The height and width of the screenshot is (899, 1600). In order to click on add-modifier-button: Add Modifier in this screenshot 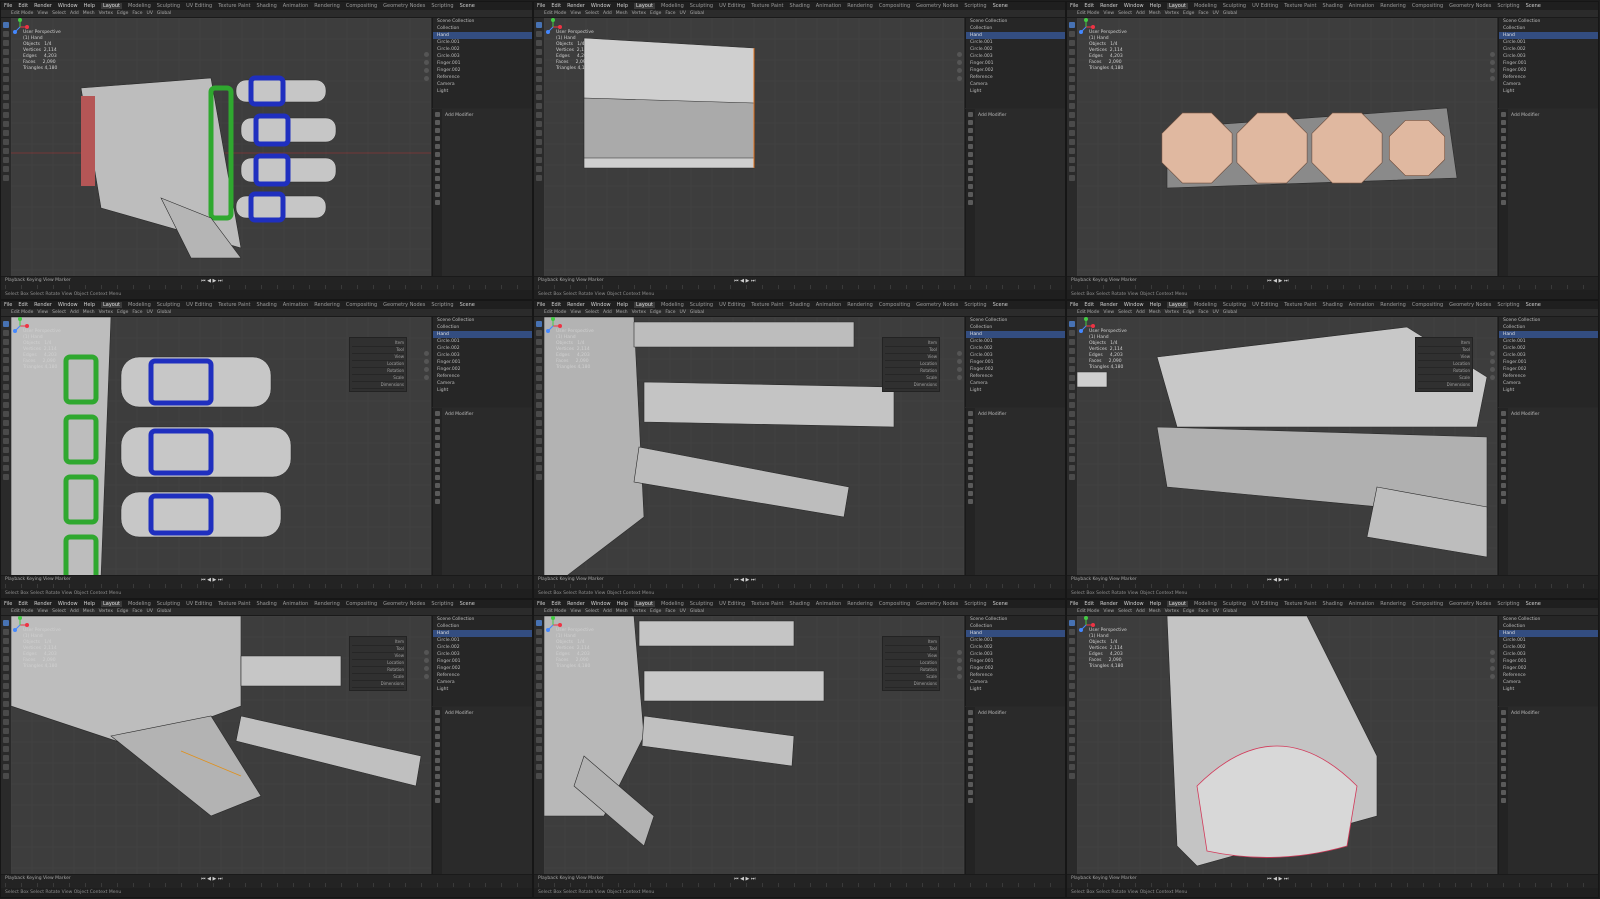, I will do `click(1525, 713)`.